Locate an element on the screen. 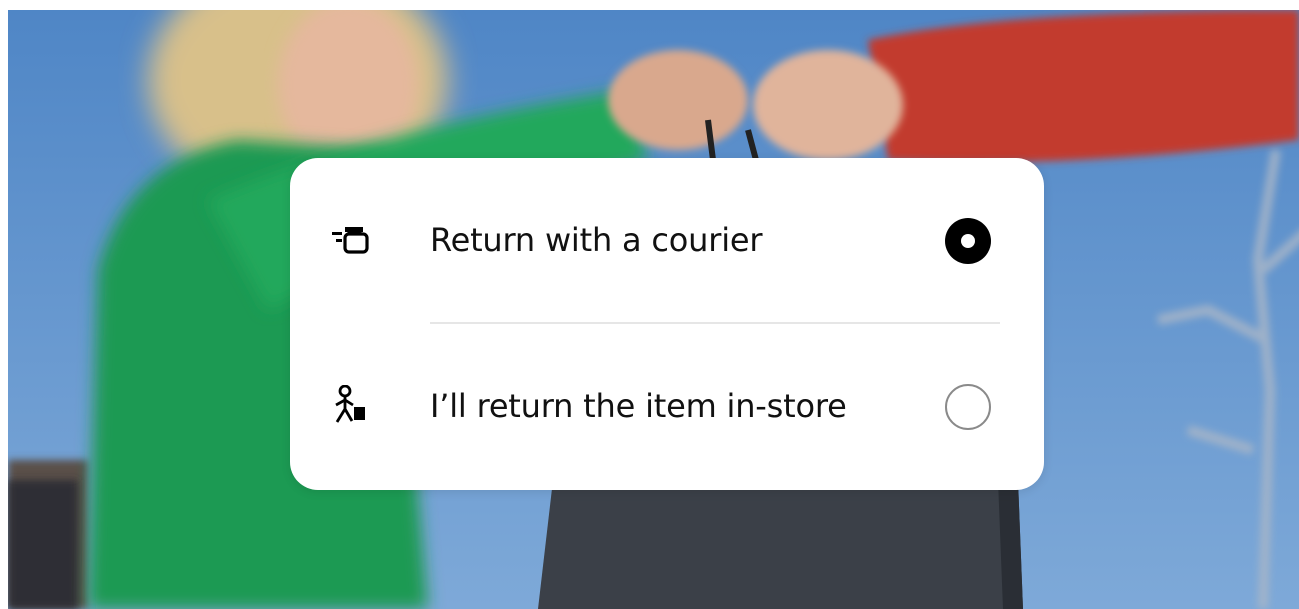 The height and width of the screenshot is (609, 1299). person-walking-bag-icon is located at coordinates (350, 404).